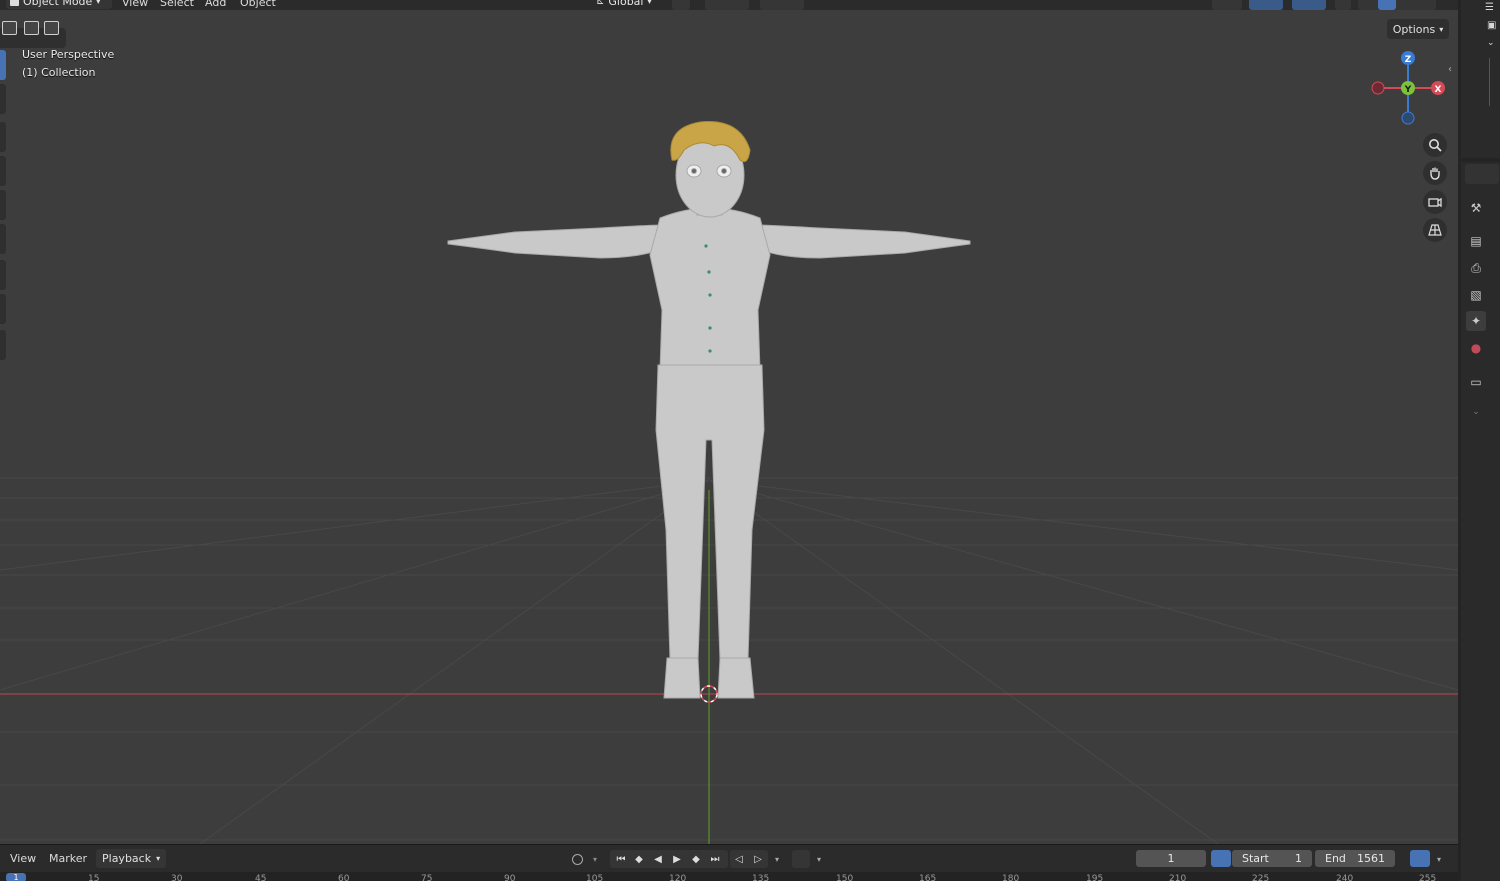 This screenshot has width=1500, height=881. Describe the element at coordinates (677, 859) in the screenshot. I see `play-icon: ▶` at that location.